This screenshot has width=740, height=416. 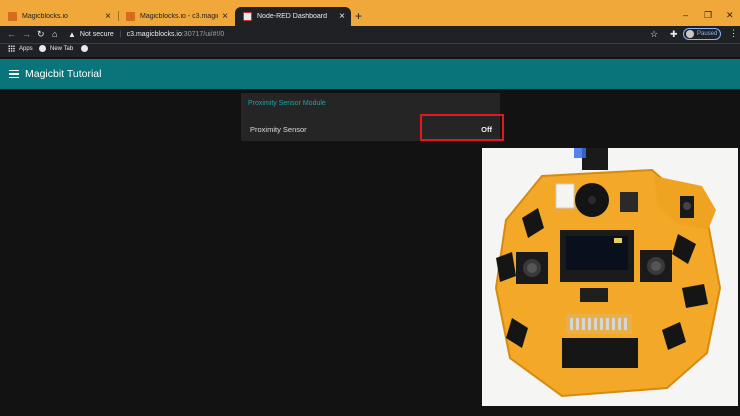 What do you see at coordinates (62, 48) in the screenshot?
I see `bookmark-label: New Tab` at bounding box center [62, 48].